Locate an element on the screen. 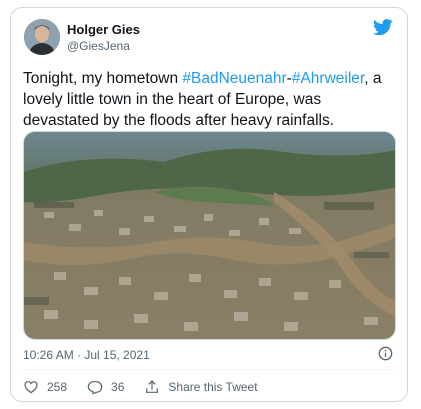 The width and height of the screenshot is (421, 409). reply-icon is located at coordinates (95, 388).